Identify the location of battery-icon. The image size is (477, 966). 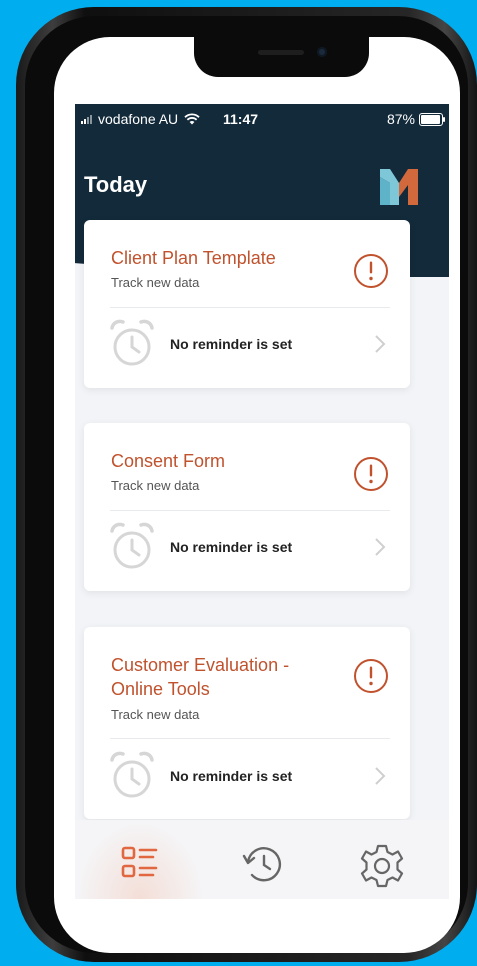
(432, 119).